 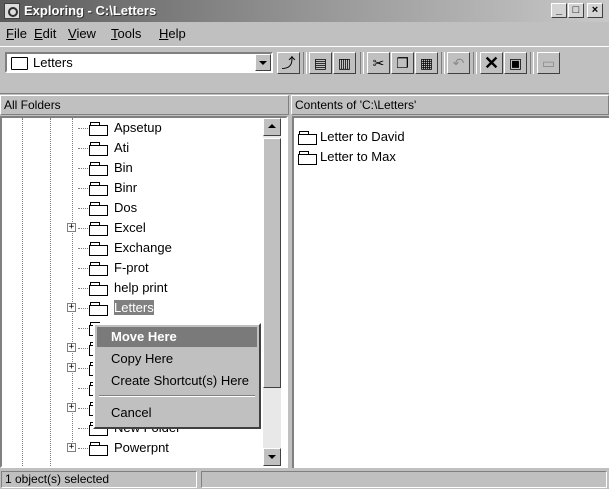 What do you see at coordinates (272, 263) in the screenshot?
I see `scroll-thumb` at bounding box center [272, 263].